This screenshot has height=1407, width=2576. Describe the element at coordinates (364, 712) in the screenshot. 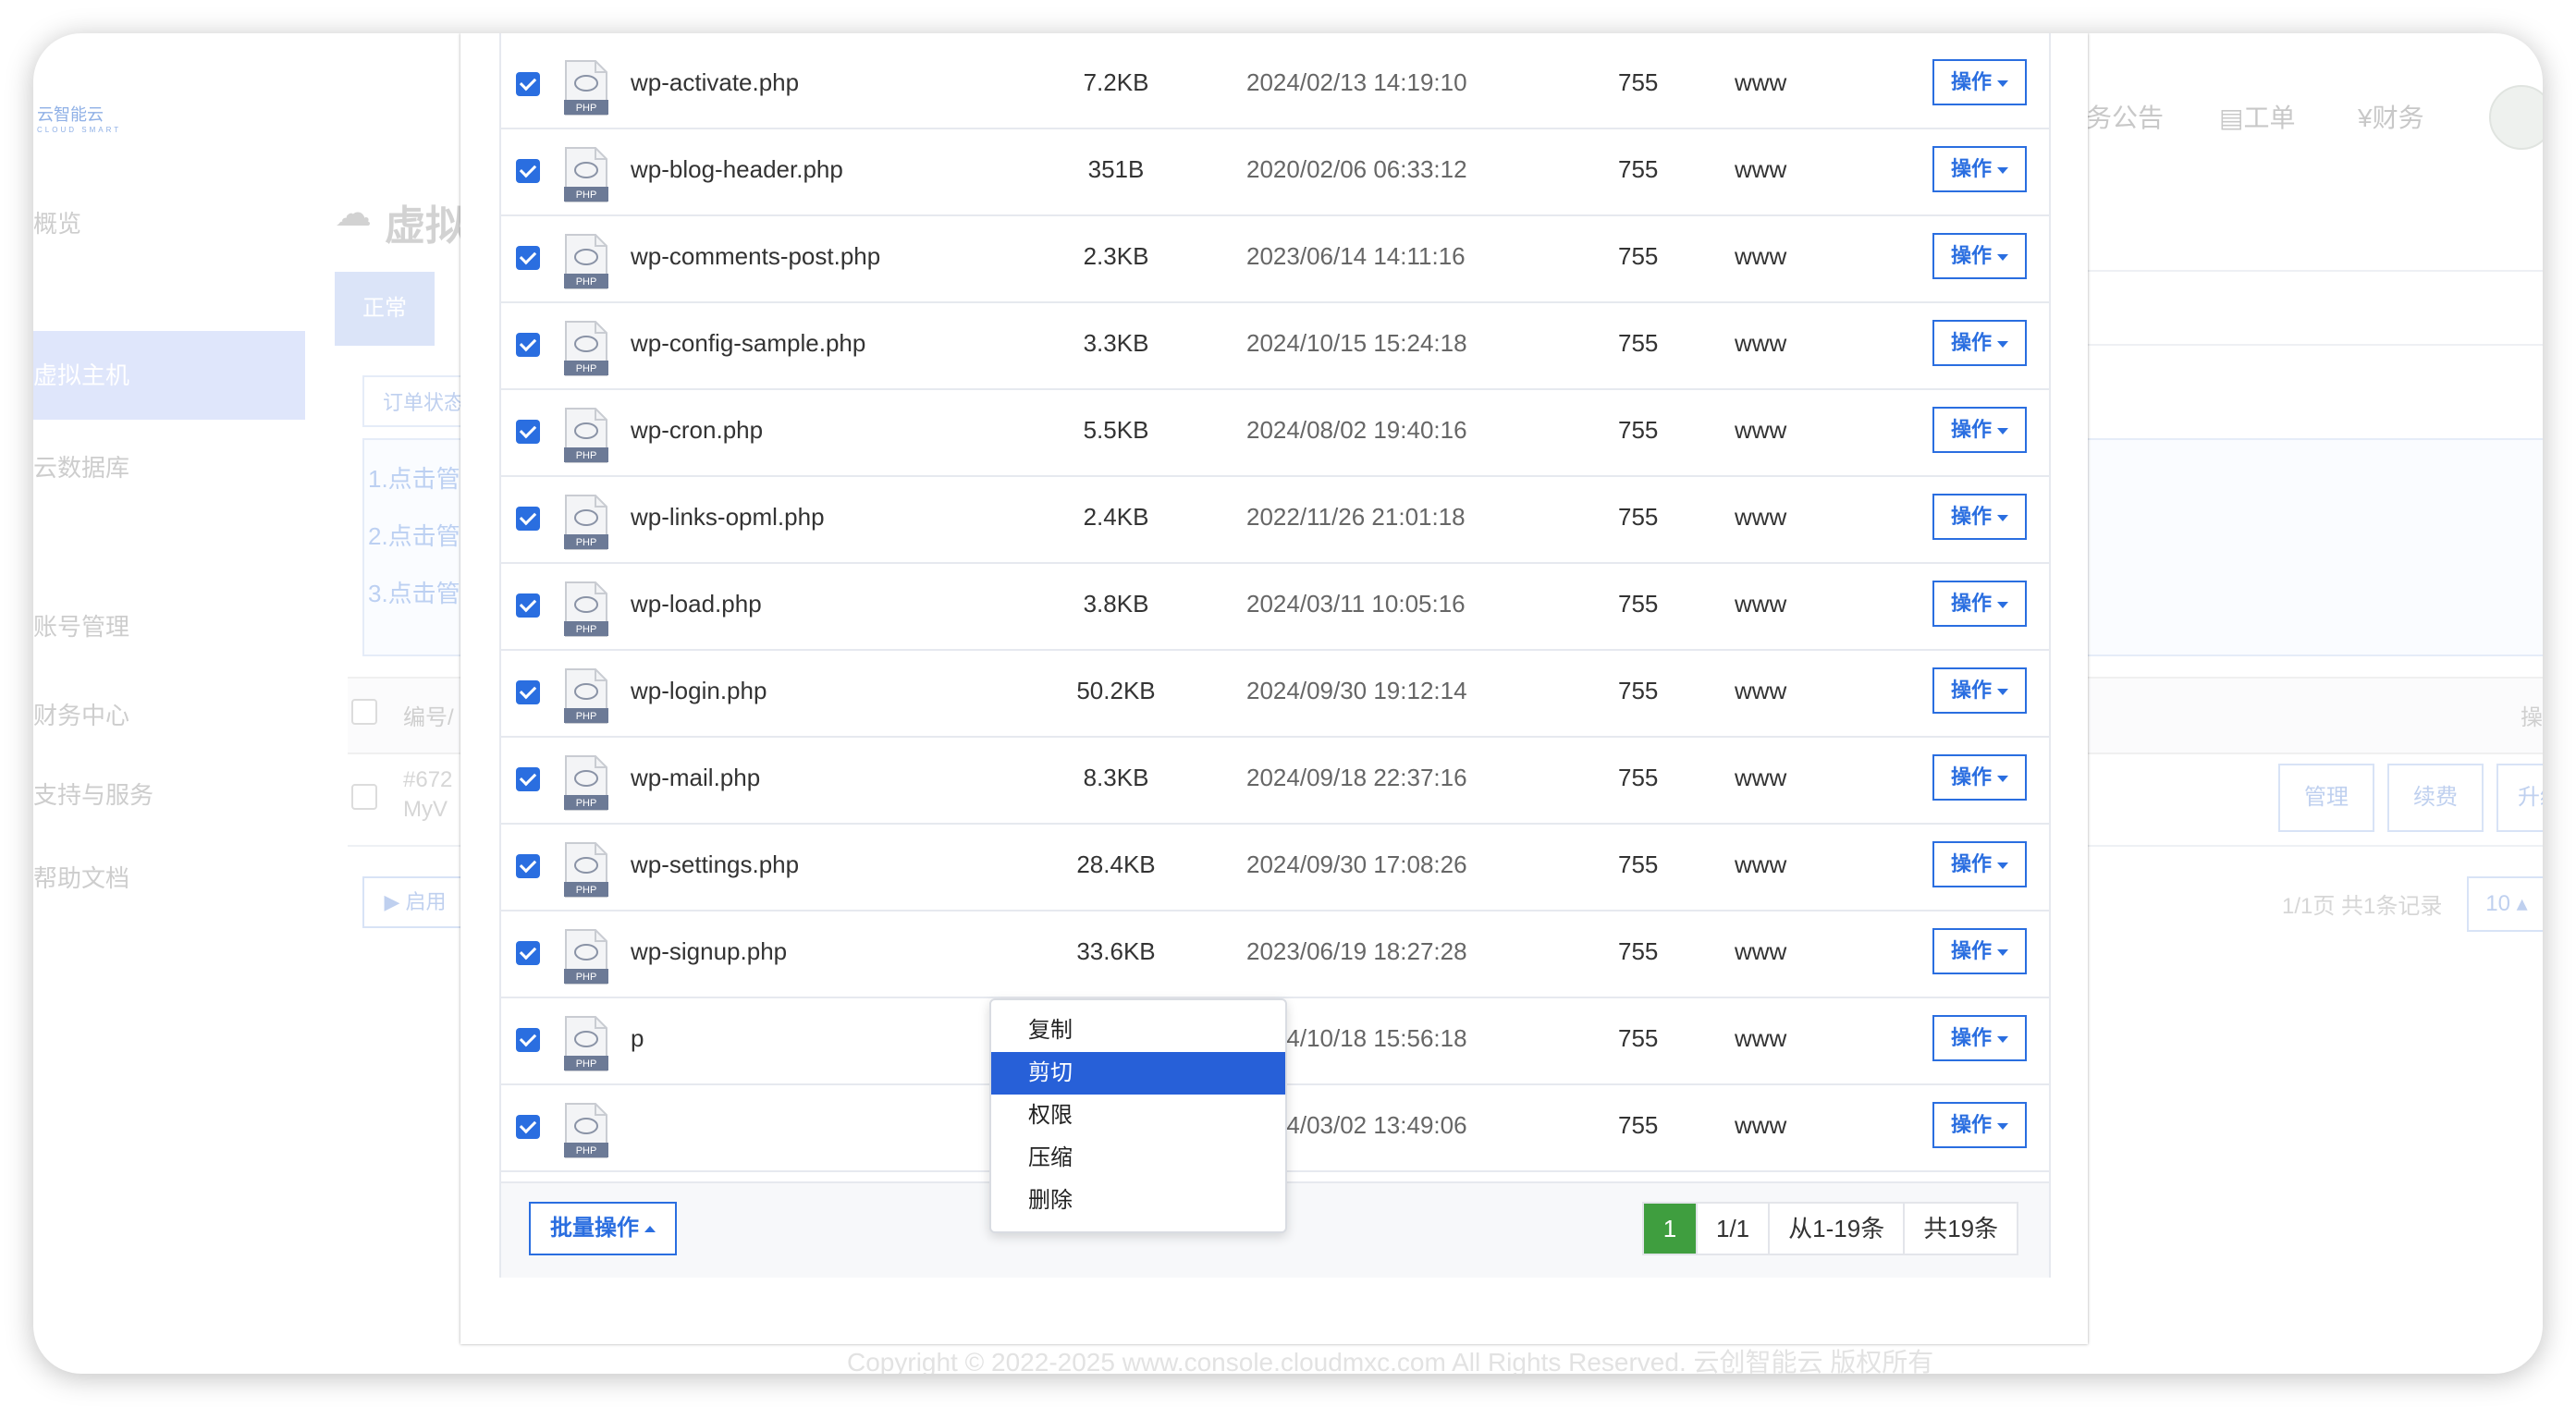

I see `select-all-checkbox` at that location.